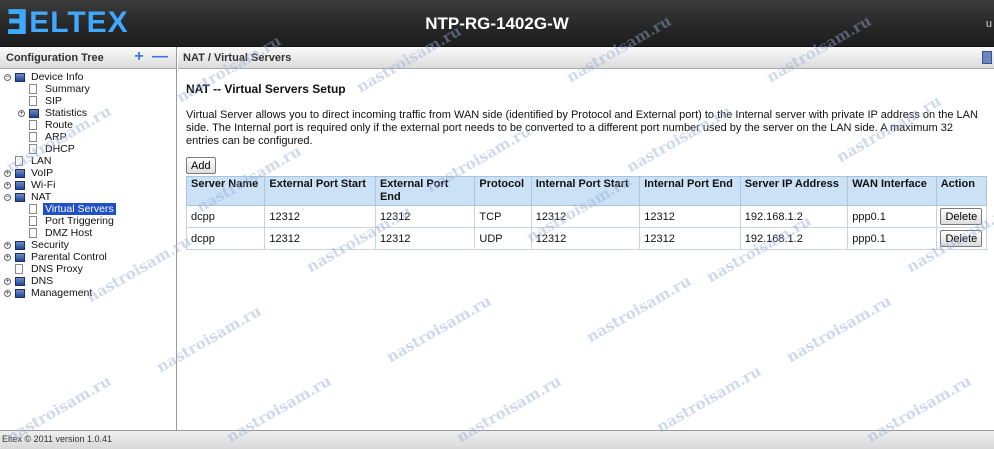 This screenshot has width=994, height=449. I want to click on tree-item-label: DNS, so click(42, 281).